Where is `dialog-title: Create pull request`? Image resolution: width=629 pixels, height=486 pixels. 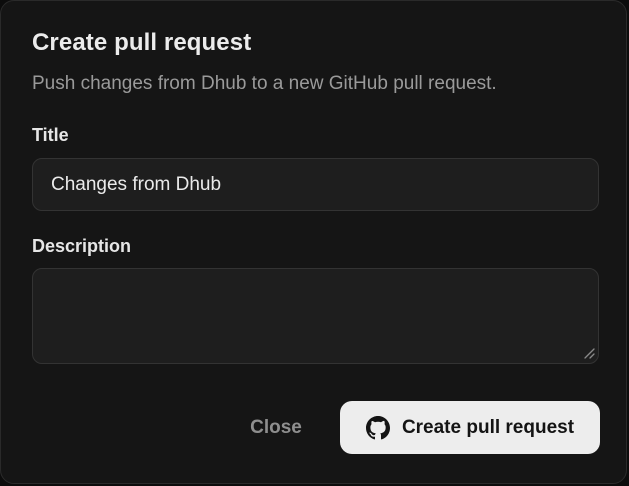 dialog-title: Create pull request is located at coordinates (142, 42).